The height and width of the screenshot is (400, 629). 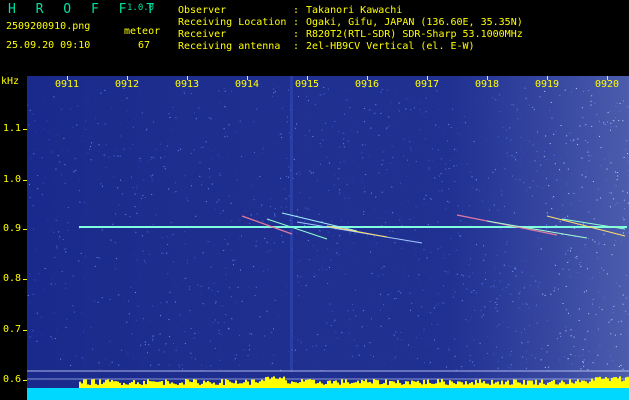 I want to click on count-label: meteor, so click(x=142, y=31).